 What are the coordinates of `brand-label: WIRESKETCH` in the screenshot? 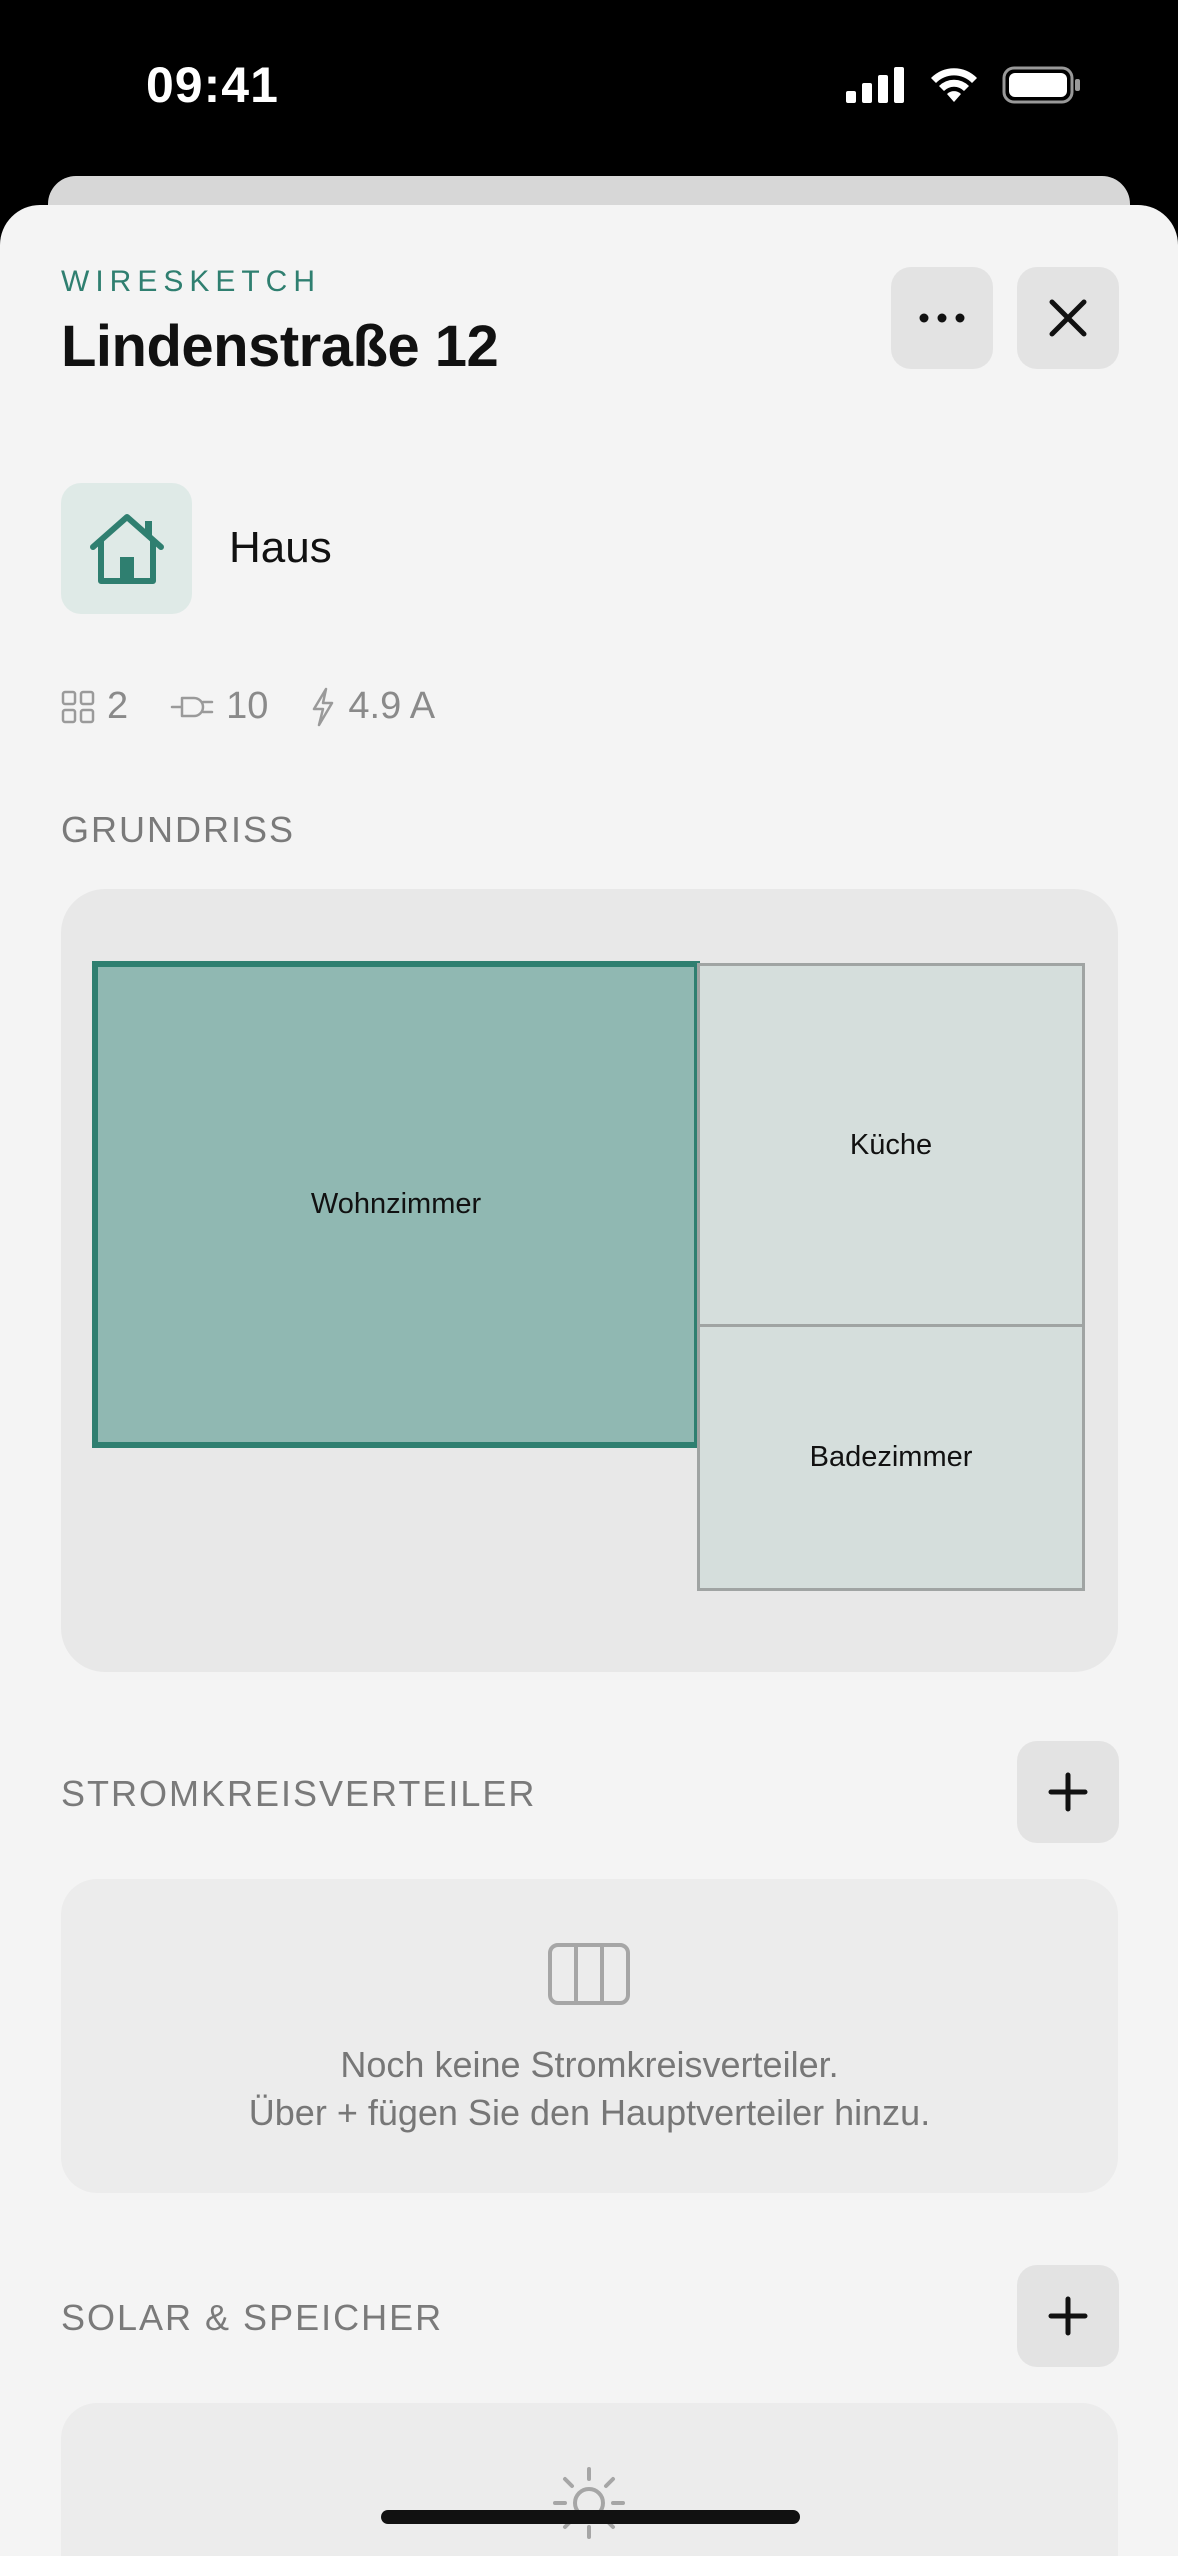 It's located at (191, 281).